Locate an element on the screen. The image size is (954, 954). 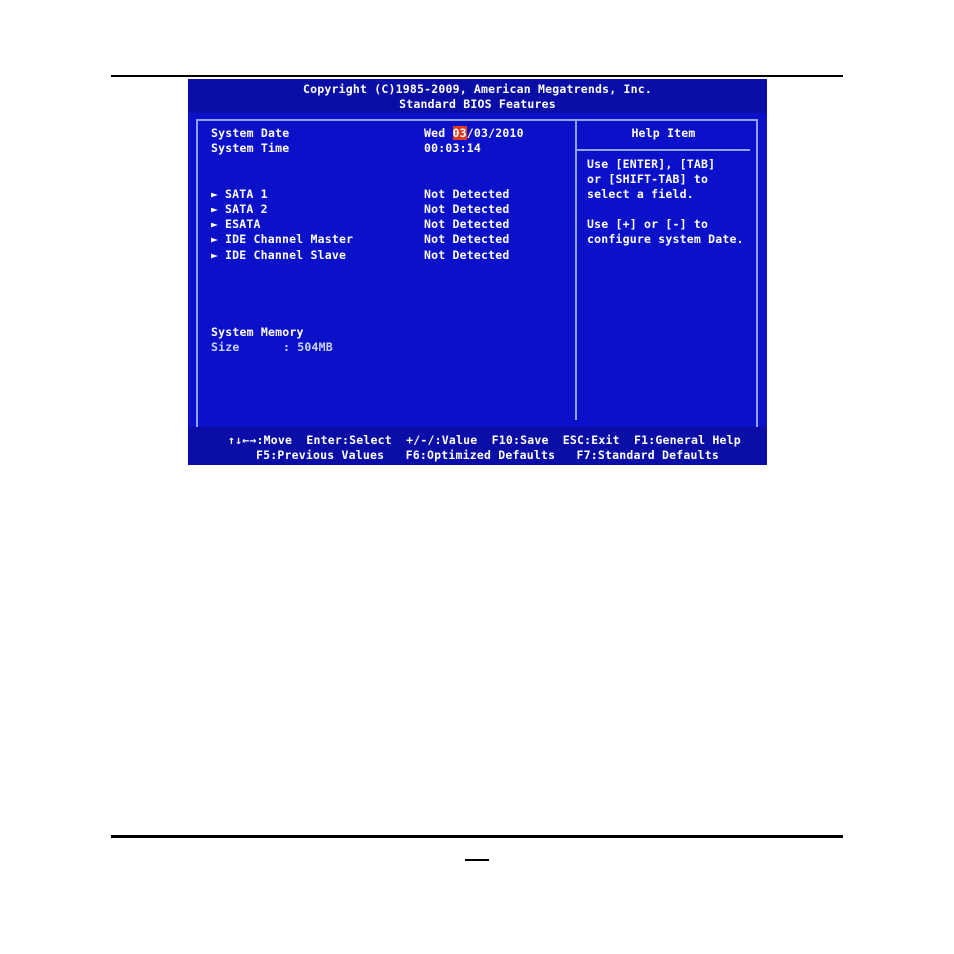
page-number-underline is located at coordinates (477, 860).